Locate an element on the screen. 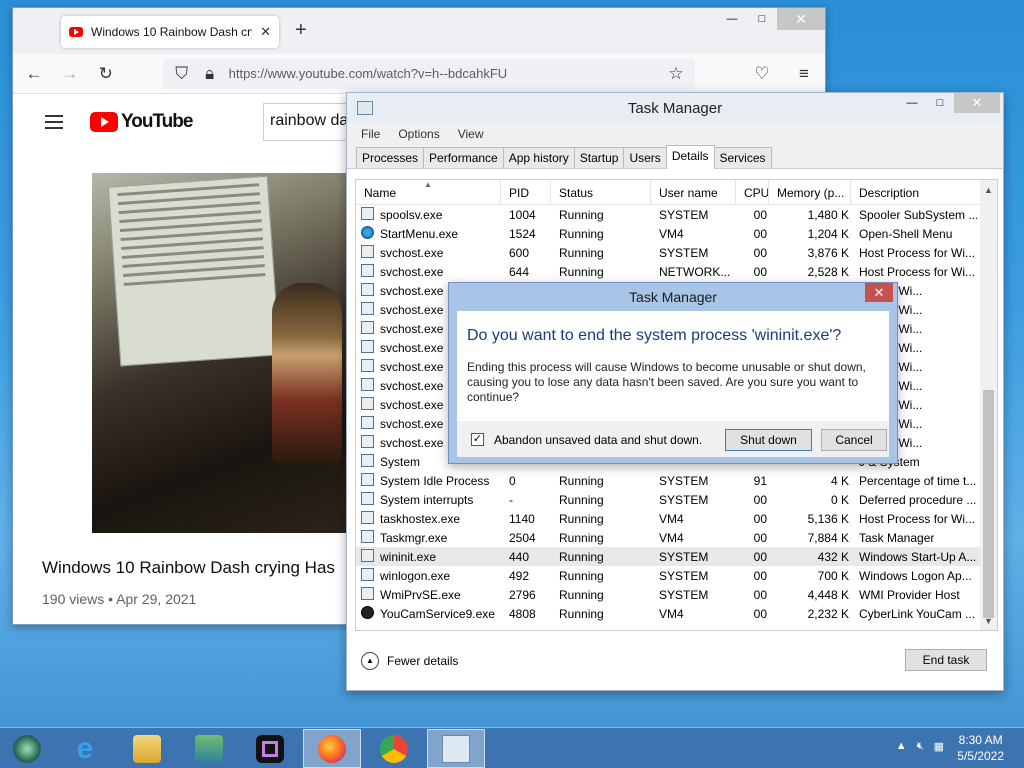  cell-user: SYSTEM is located at coordinates (684, 481).